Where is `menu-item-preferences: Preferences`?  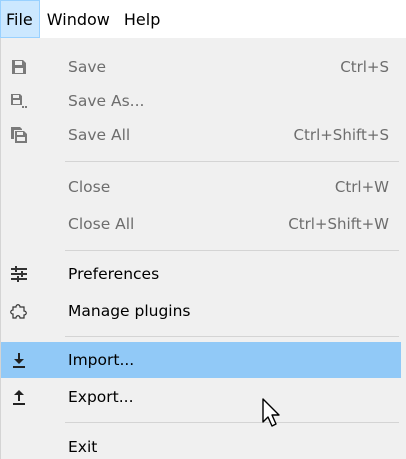
menu-item-preferences: Preferences is located at coordinates (201, 274).